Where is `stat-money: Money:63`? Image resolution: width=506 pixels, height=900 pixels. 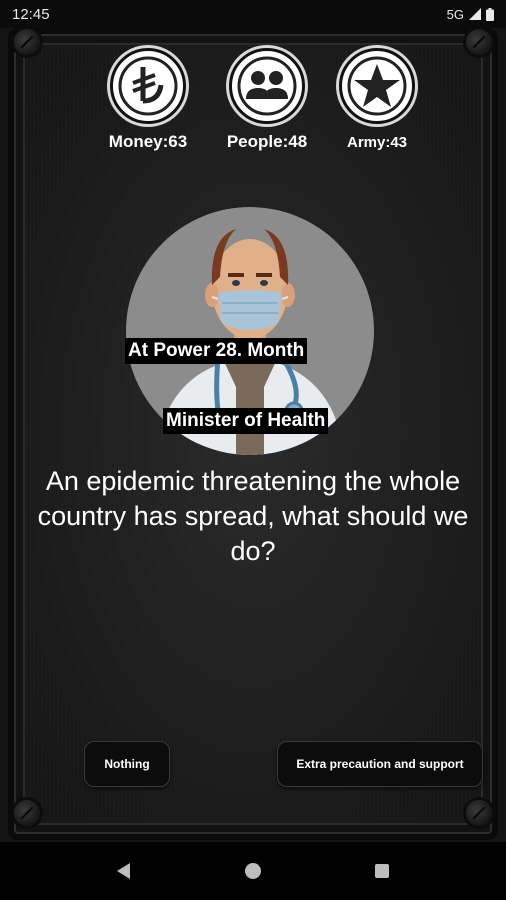 stat-money: Money:63 is located at coordinates (148, 100).